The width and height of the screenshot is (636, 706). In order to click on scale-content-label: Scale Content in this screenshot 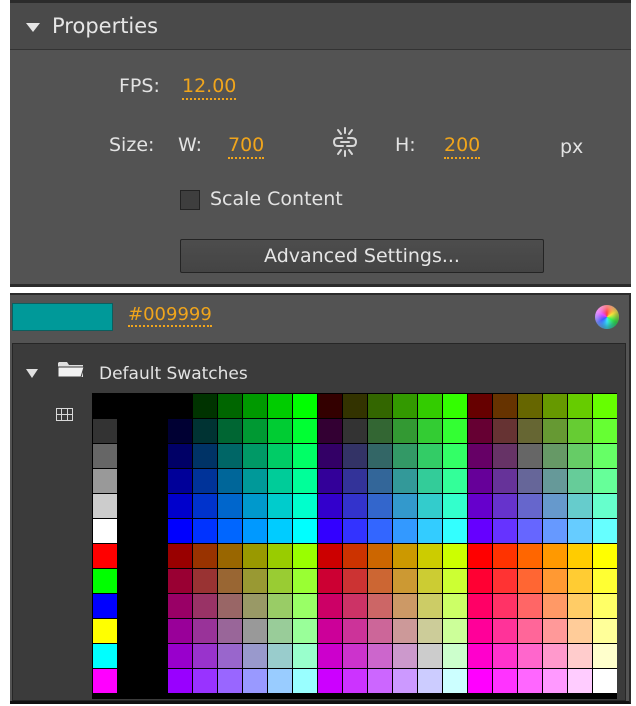, I will do `click(276, 199)`.